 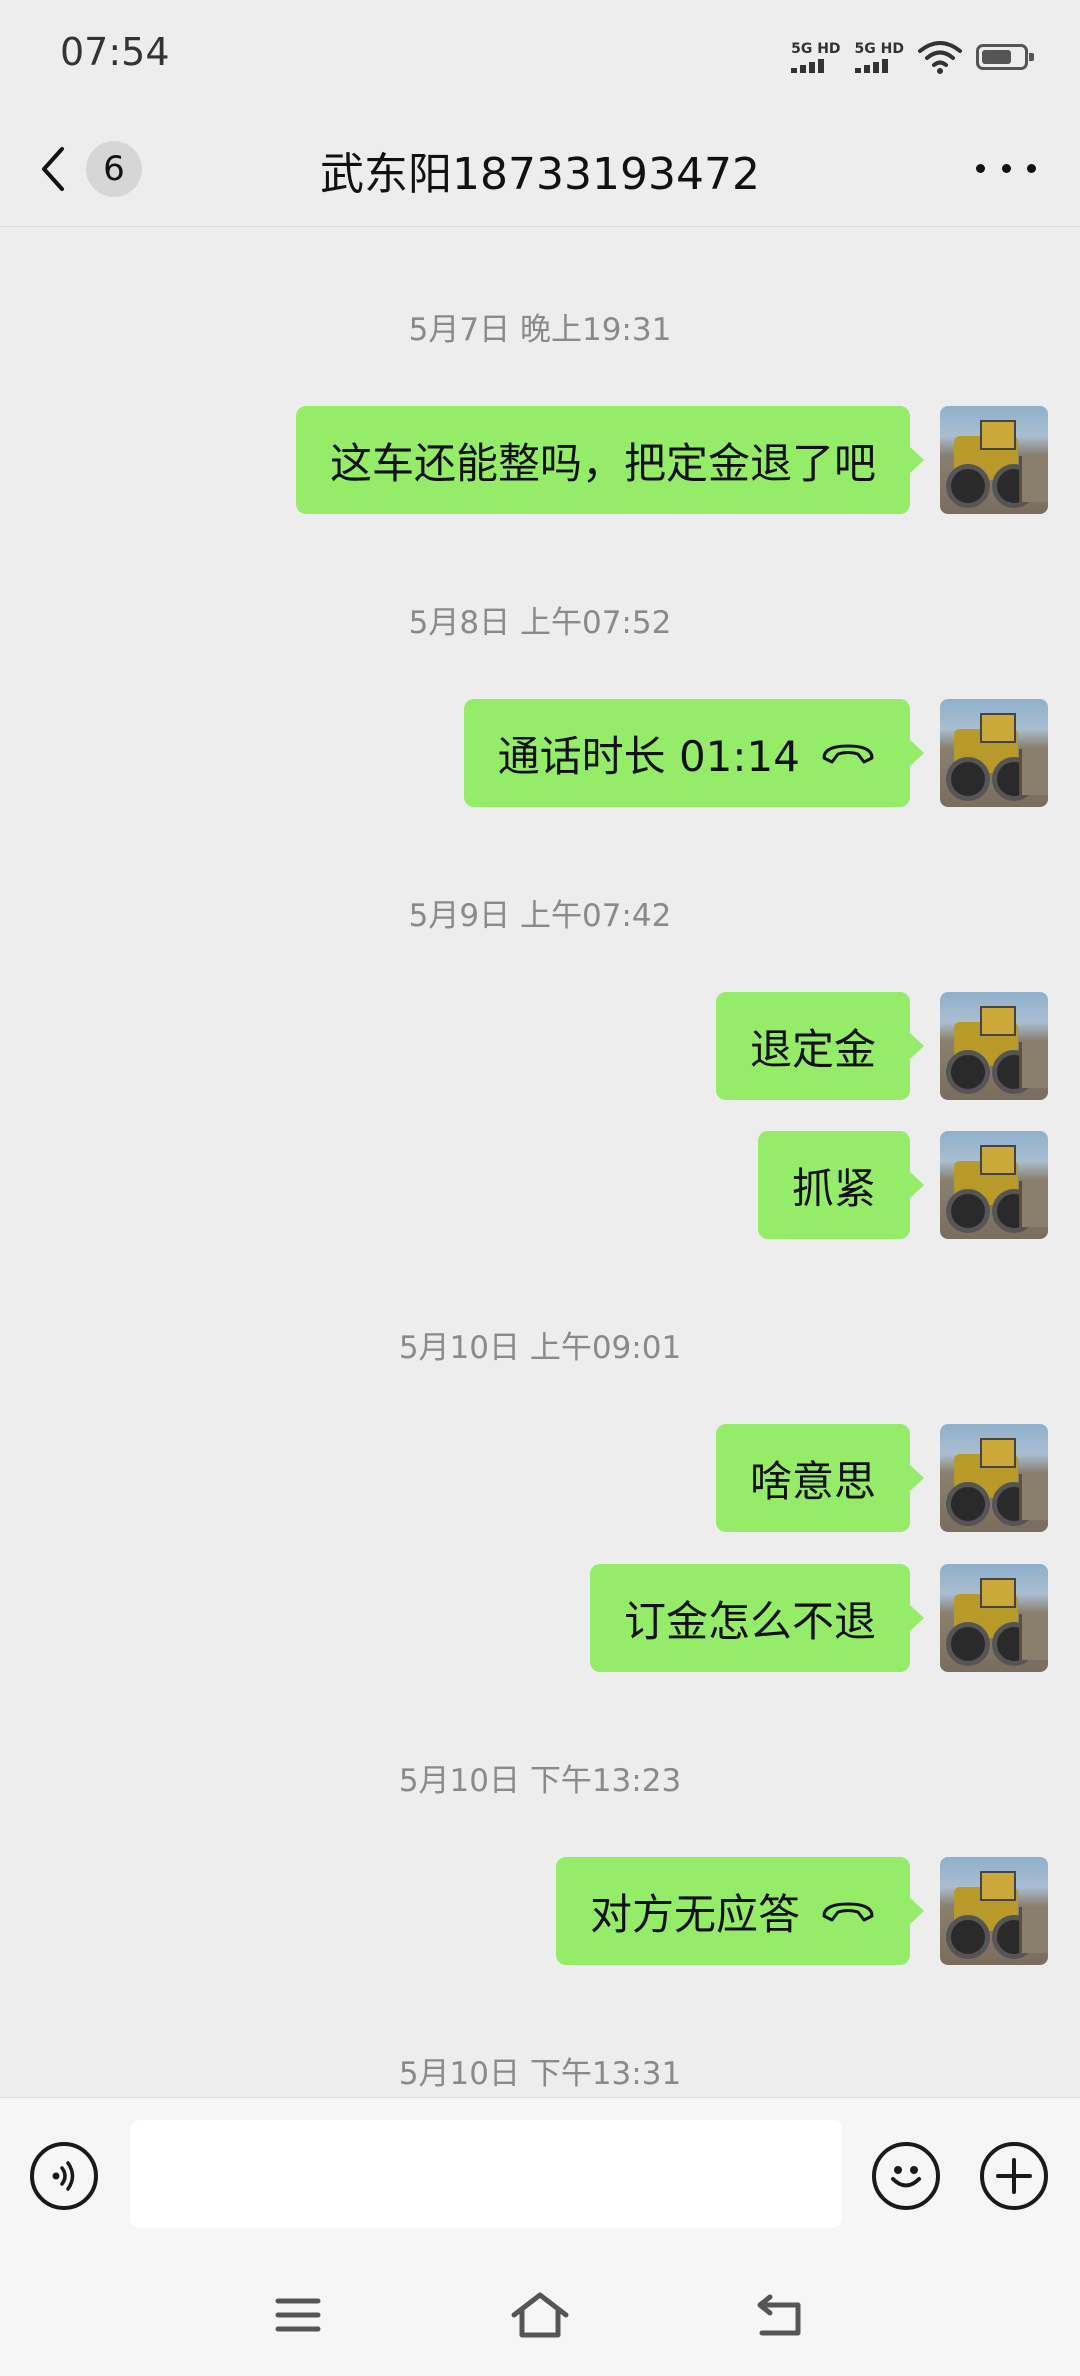 I want to click on system-back-button, so click(x=780, y=2315).